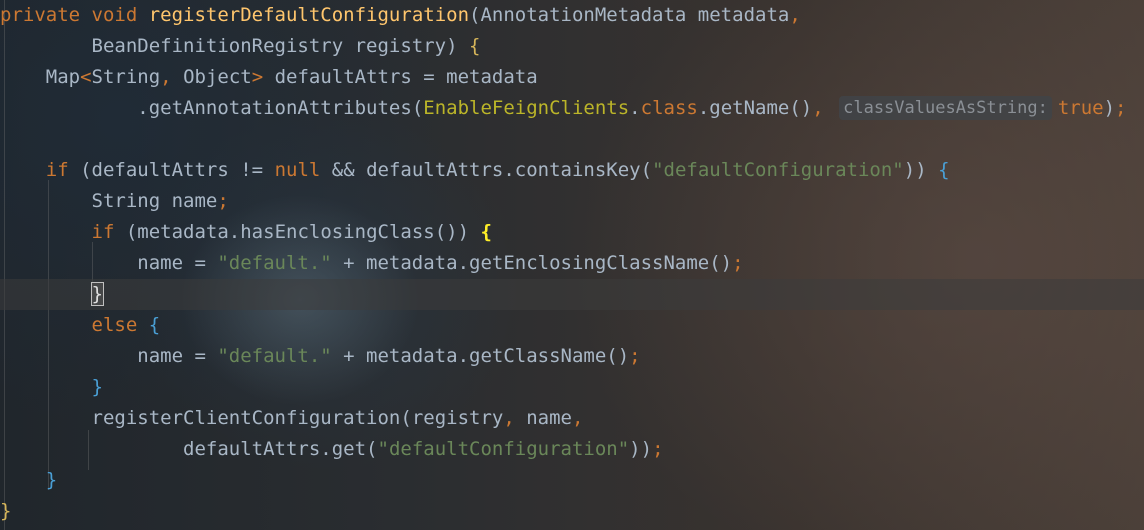 This screenshot has width=1144, height=530. I want to click on code-token: EnableFeignClients, so click(526, 108).